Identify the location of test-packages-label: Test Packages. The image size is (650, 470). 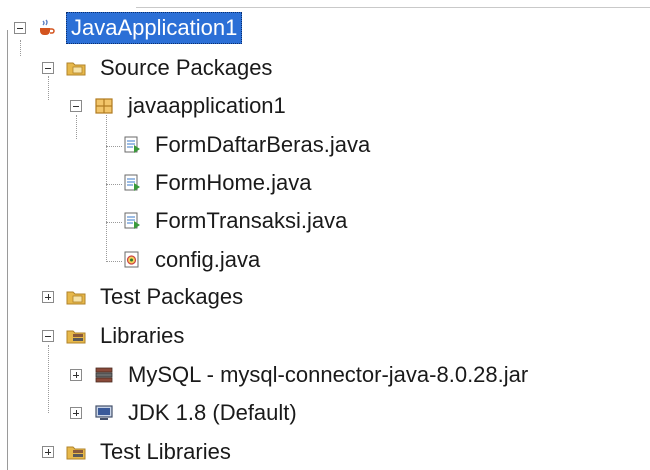
(171, 297).